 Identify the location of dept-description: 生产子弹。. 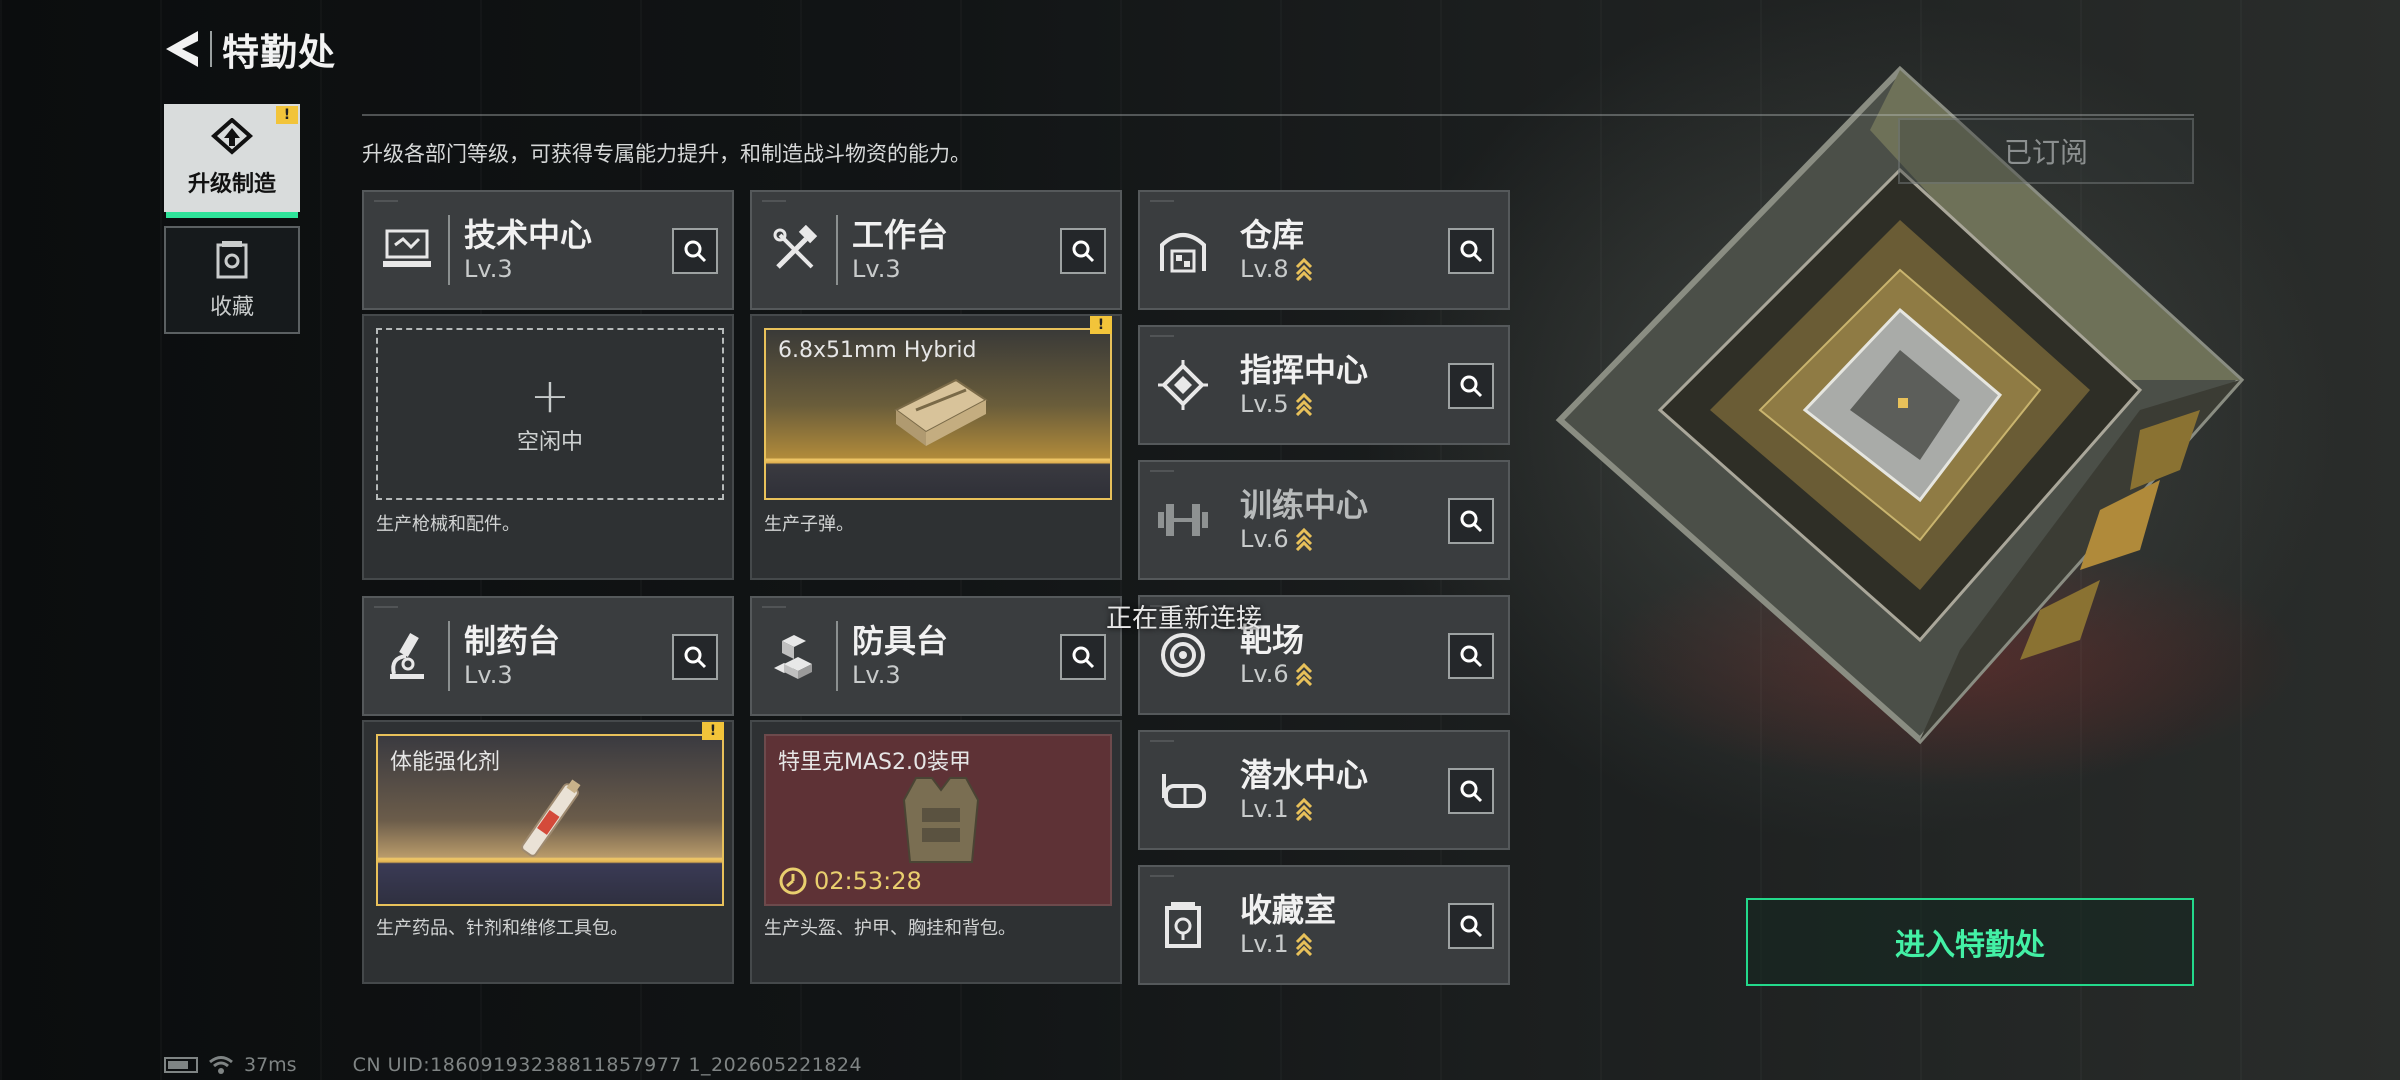
(809, 524).